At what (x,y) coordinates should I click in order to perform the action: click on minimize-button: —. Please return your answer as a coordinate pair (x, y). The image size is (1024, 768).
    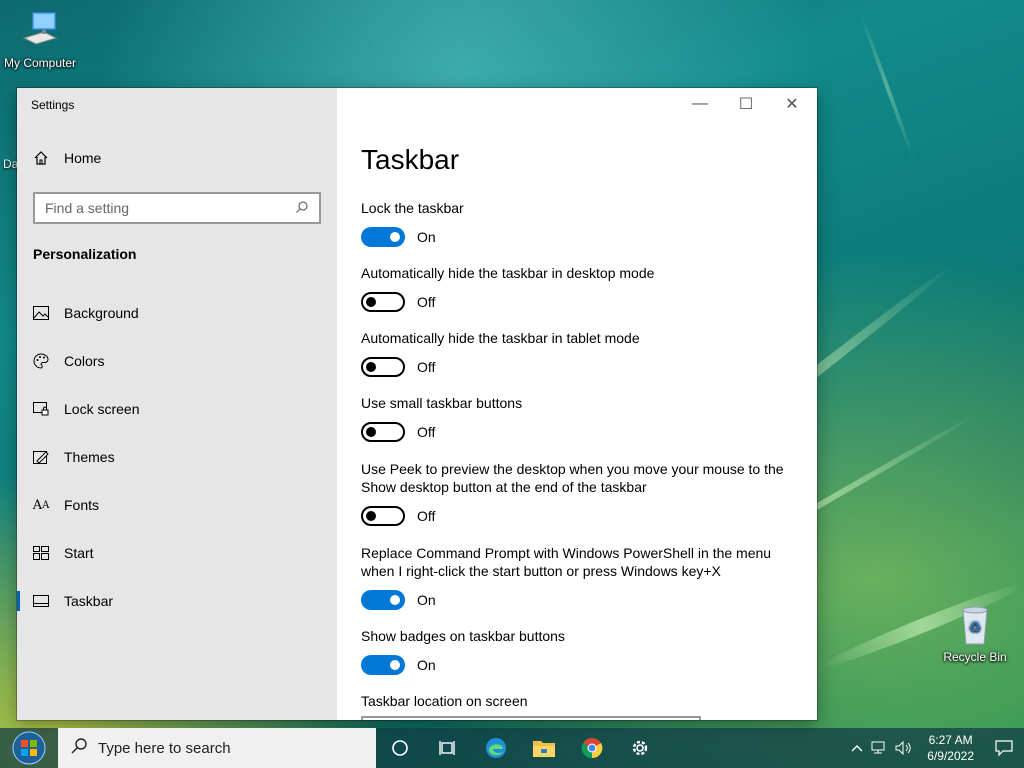
    Looking at the image, I should click on (700, 104).